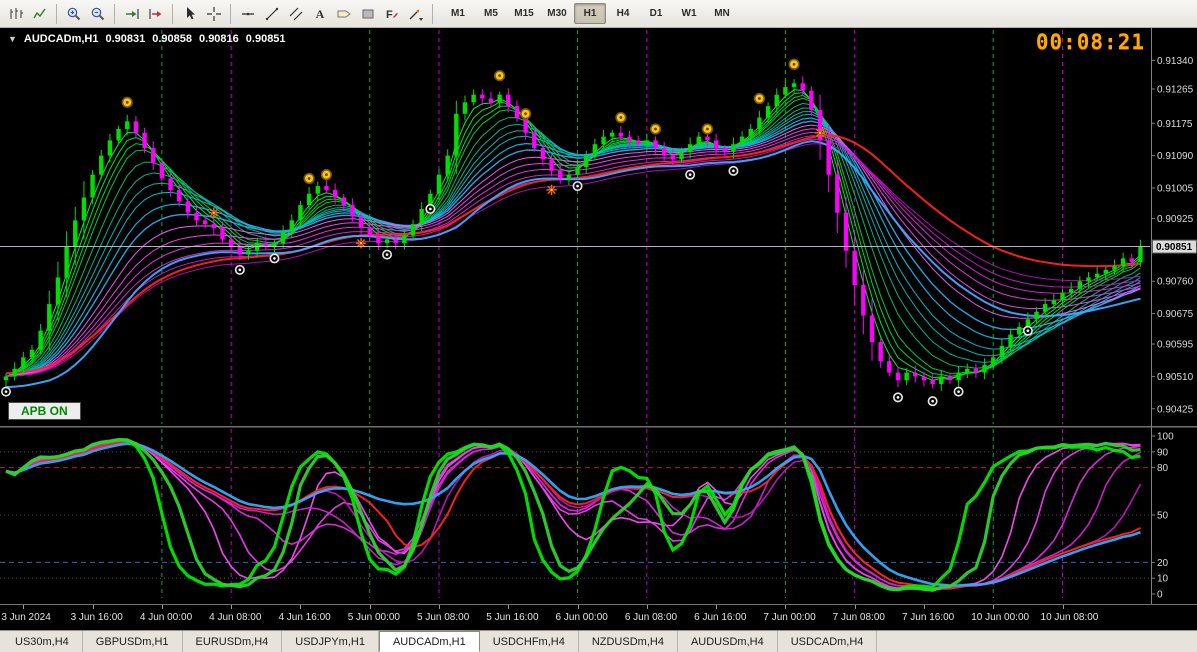 This screenshot has width=1197, height=652. I want to click on svg-text: 0, so click(1160, 595).